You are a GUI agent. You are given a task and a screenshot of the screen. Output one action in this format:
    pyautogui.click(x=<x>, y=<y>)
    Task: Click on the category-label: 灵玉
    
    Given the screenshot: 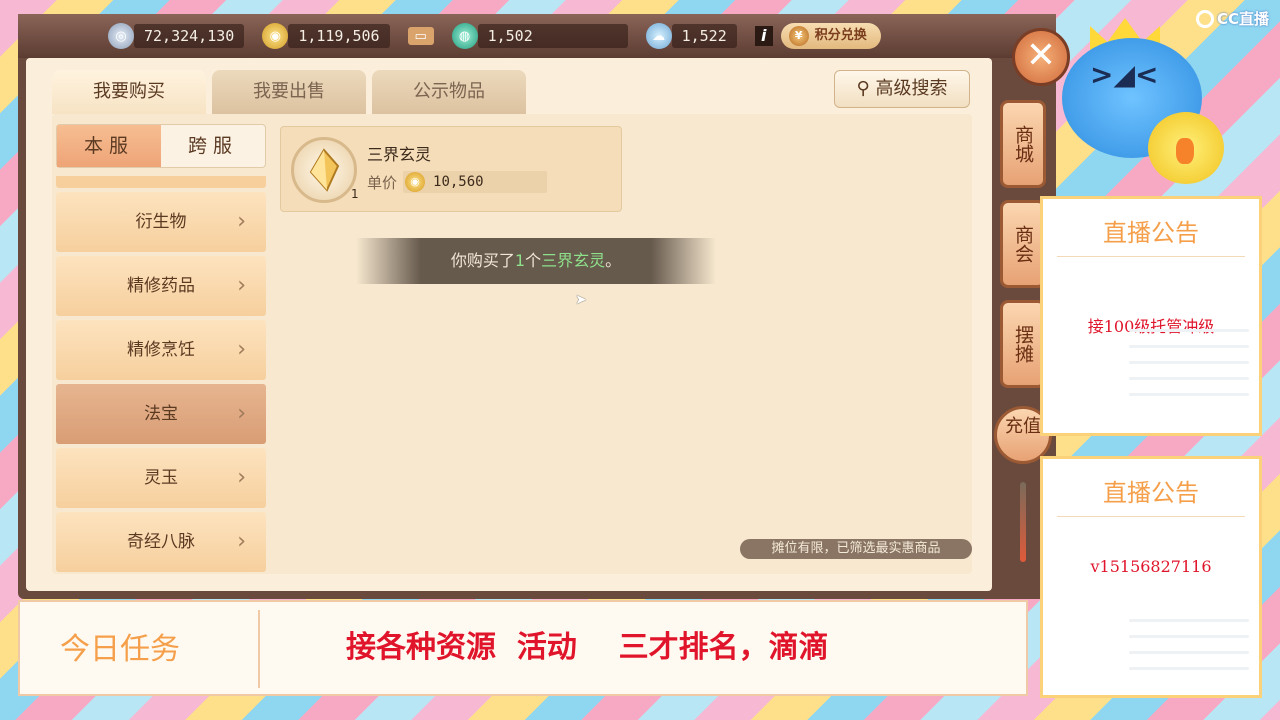 What is the action you would take?
    pyautogui.click(x=161, y=478)
    